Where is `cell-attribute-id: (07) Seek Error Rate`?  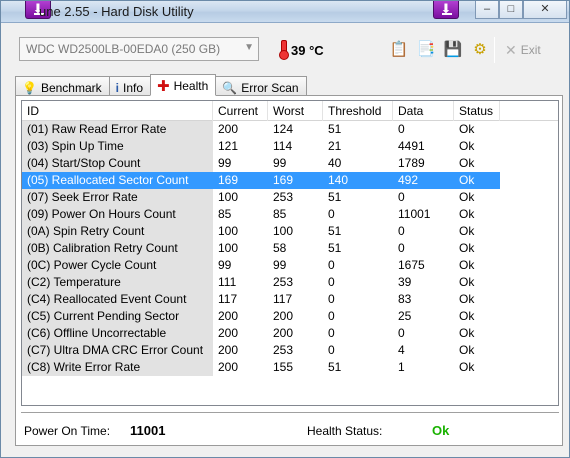 cell-attribute-id: (07) Seek Error Rate is located at coordinates (117, 197).